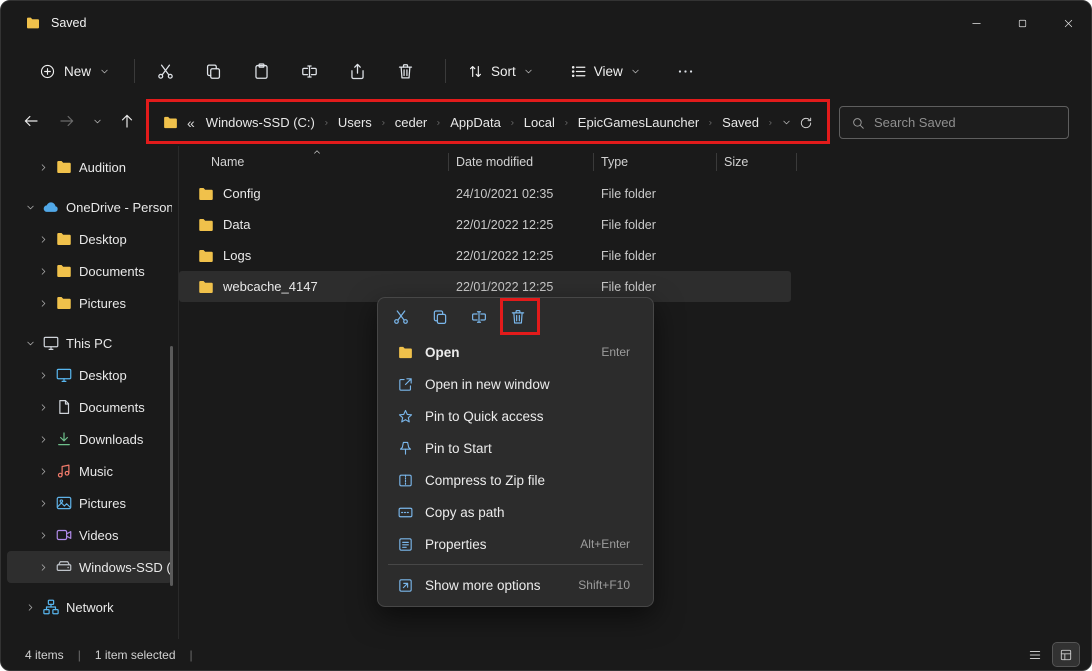 The height and width of the screenshot is (671, 1092). I want to click on context-menu-item-compress-to-zip: Compress to Zip file, so click(515, 480).